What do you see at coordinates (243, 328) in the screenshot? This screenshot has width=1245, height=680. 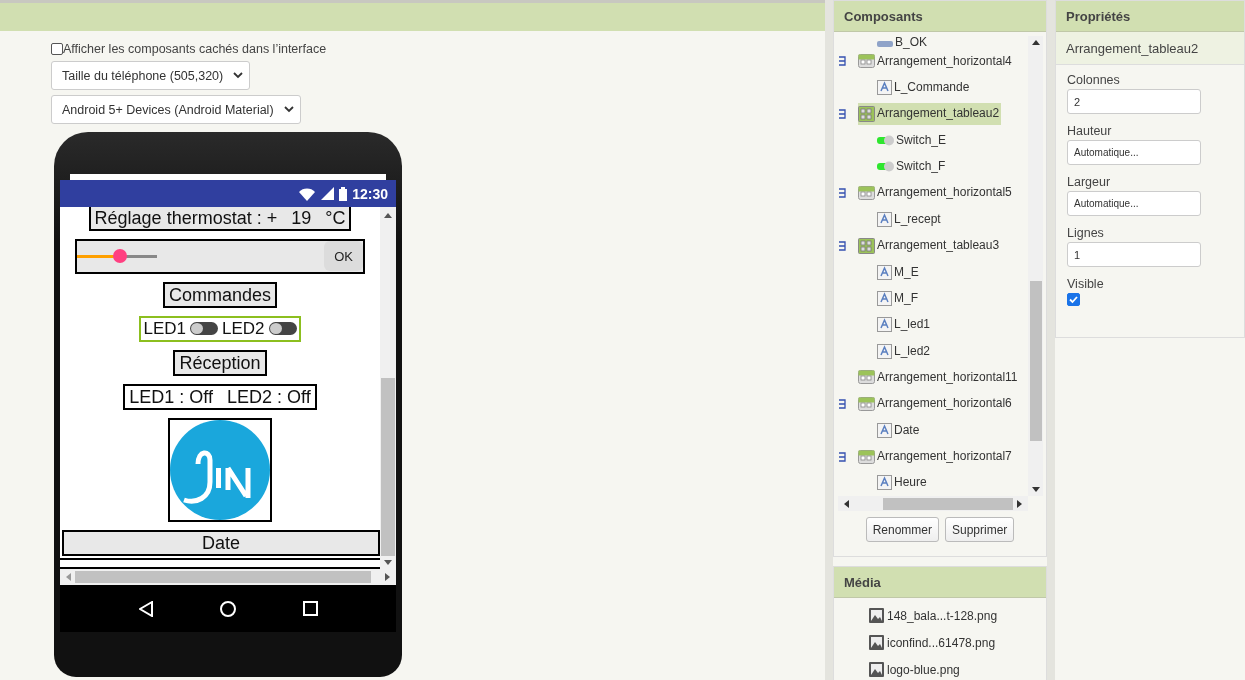 I see `switch-label: LED2` at bounding box center [243, 328].